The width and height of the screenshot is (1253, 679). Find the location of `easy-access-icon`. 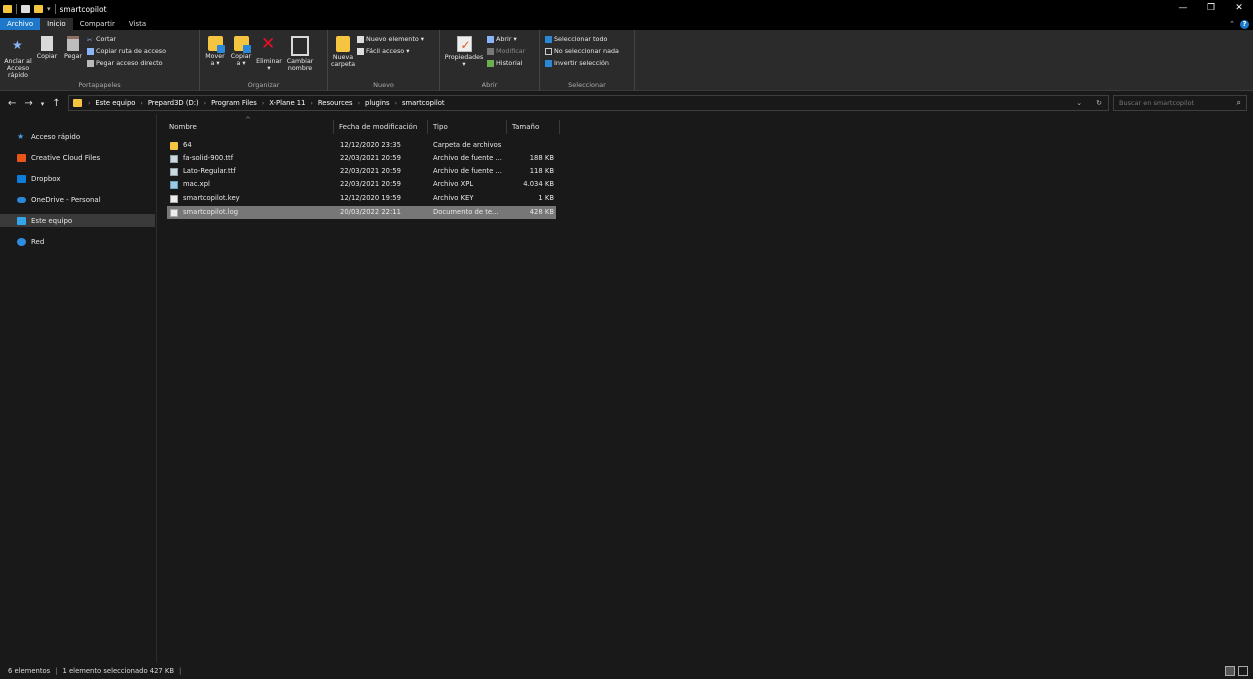

easy-access-icon is located at coordinates (360, 51).